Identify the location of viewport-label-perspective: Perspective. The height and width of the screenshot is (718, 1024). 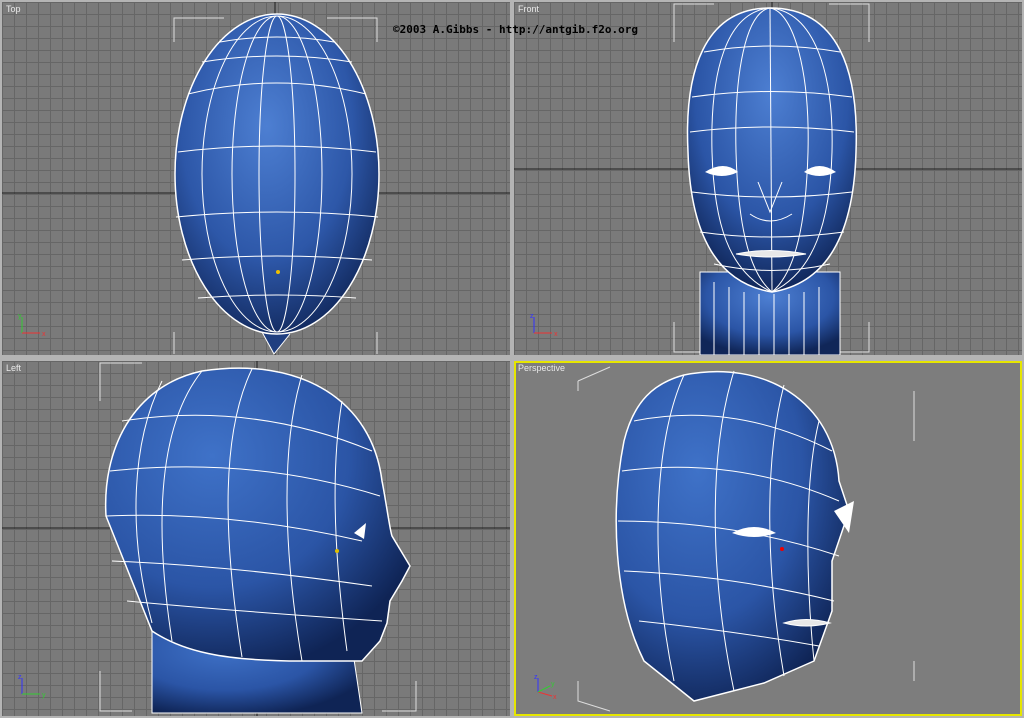
(541, 368).